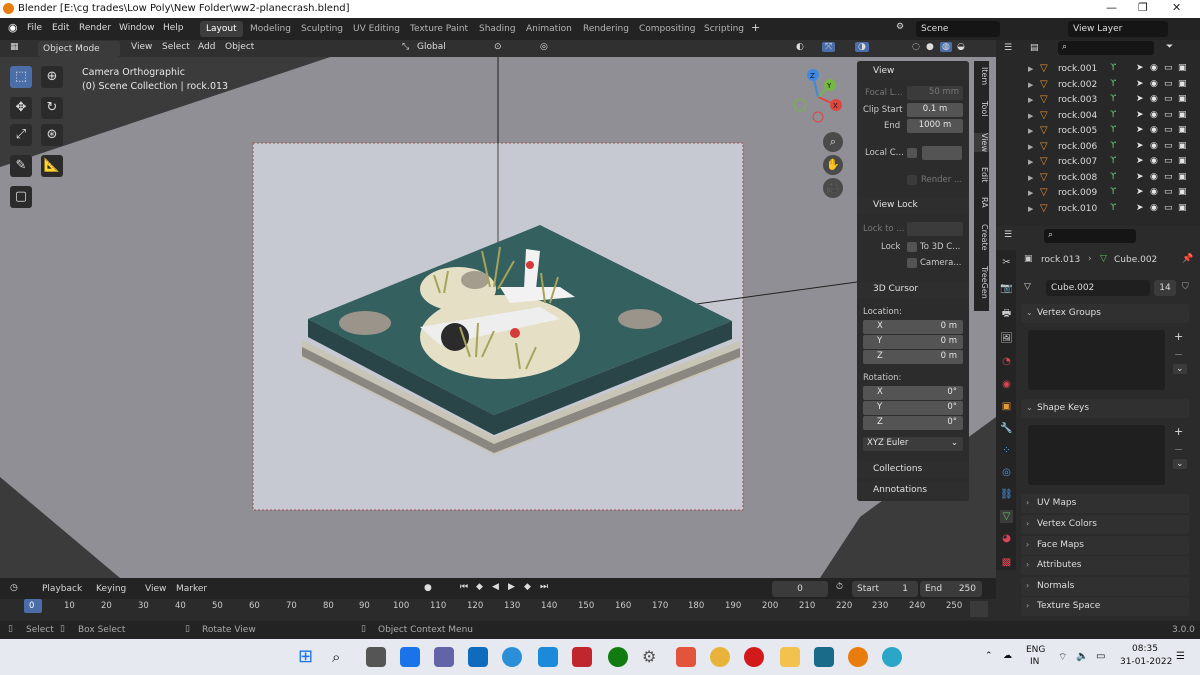 This screenshot has width=1200, height=675. What do you see at coordinates (191, 589) in the screenshot?
I see `timeline-menu-marker: Marker` at bounding box center [191, 589].